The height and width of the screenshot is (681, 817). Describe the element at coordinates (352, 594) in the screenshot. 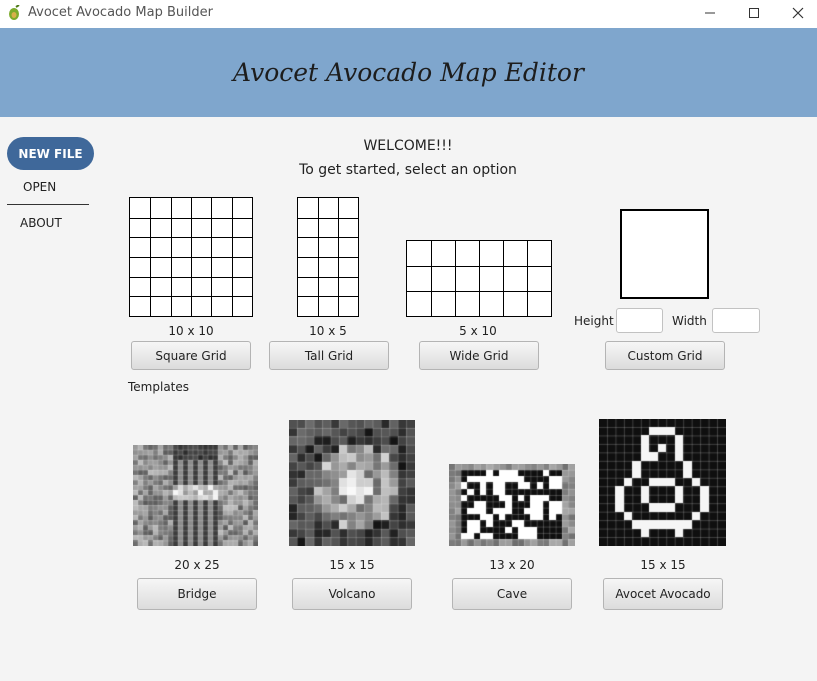

I see `volcano-template-button: Volcano` at that location.